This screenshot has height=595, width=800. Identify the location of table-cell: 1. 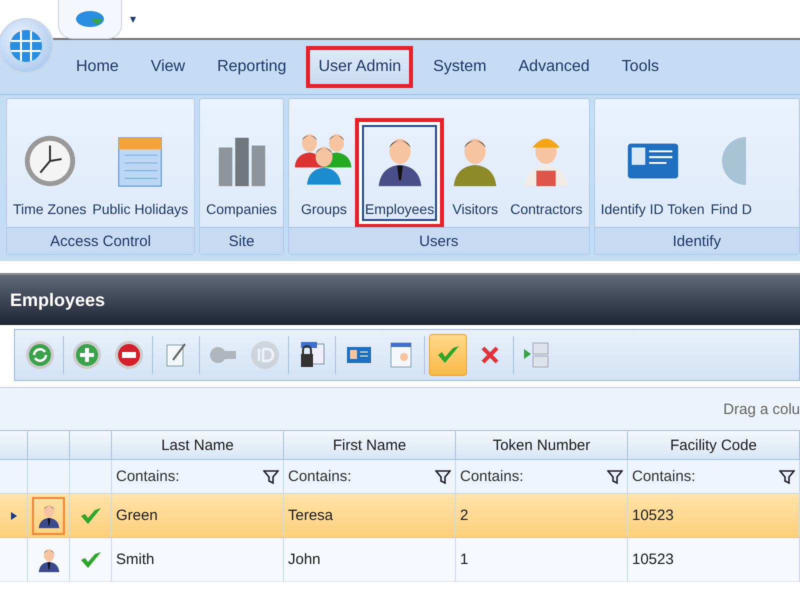
(542, 560).